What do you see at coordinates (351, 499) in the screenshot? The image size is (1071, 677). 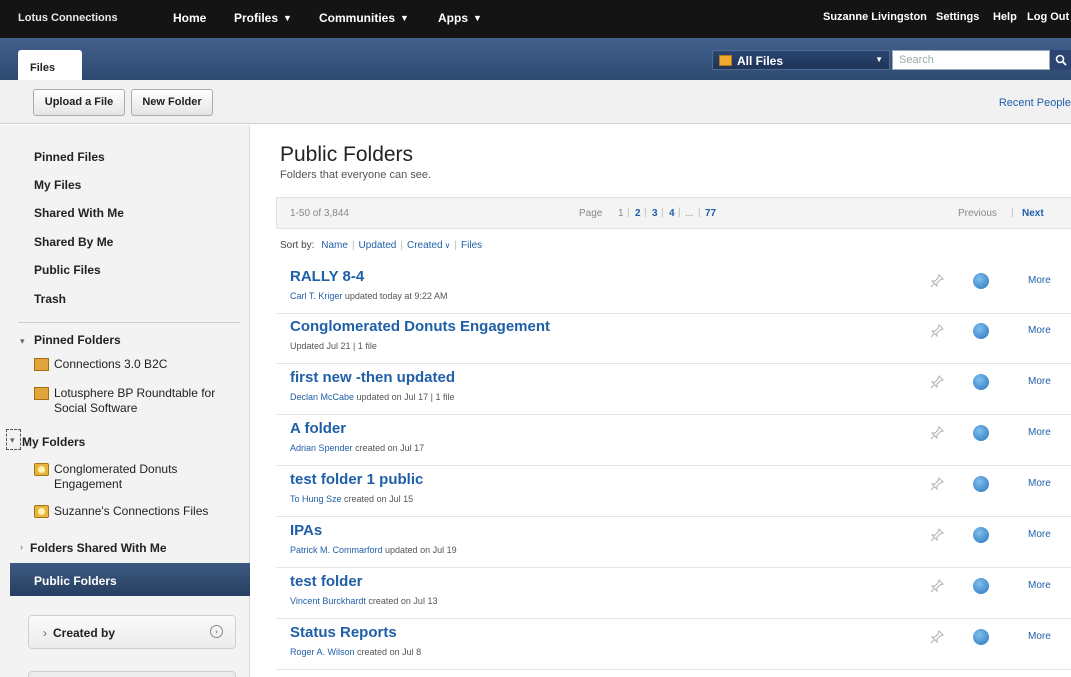 I see `folder-meta: To Hung Sze created on Jul 15` at bounding box center [351, 499].